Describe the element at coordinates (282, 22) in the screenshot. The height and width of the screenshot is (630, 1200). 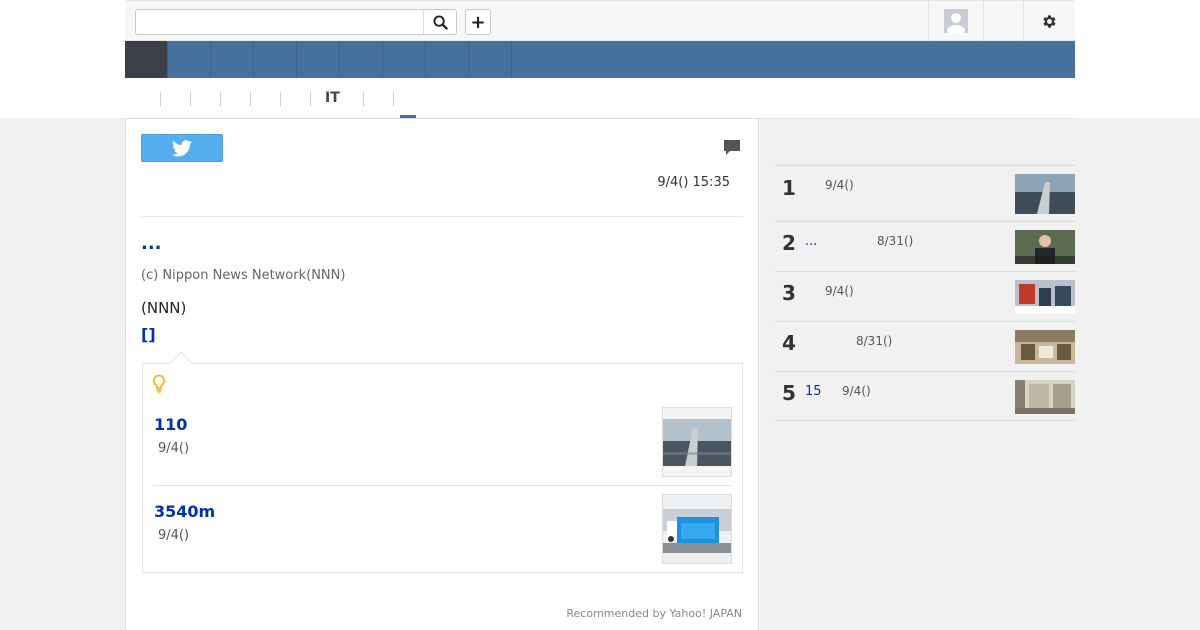
I see `search-input` at that location.